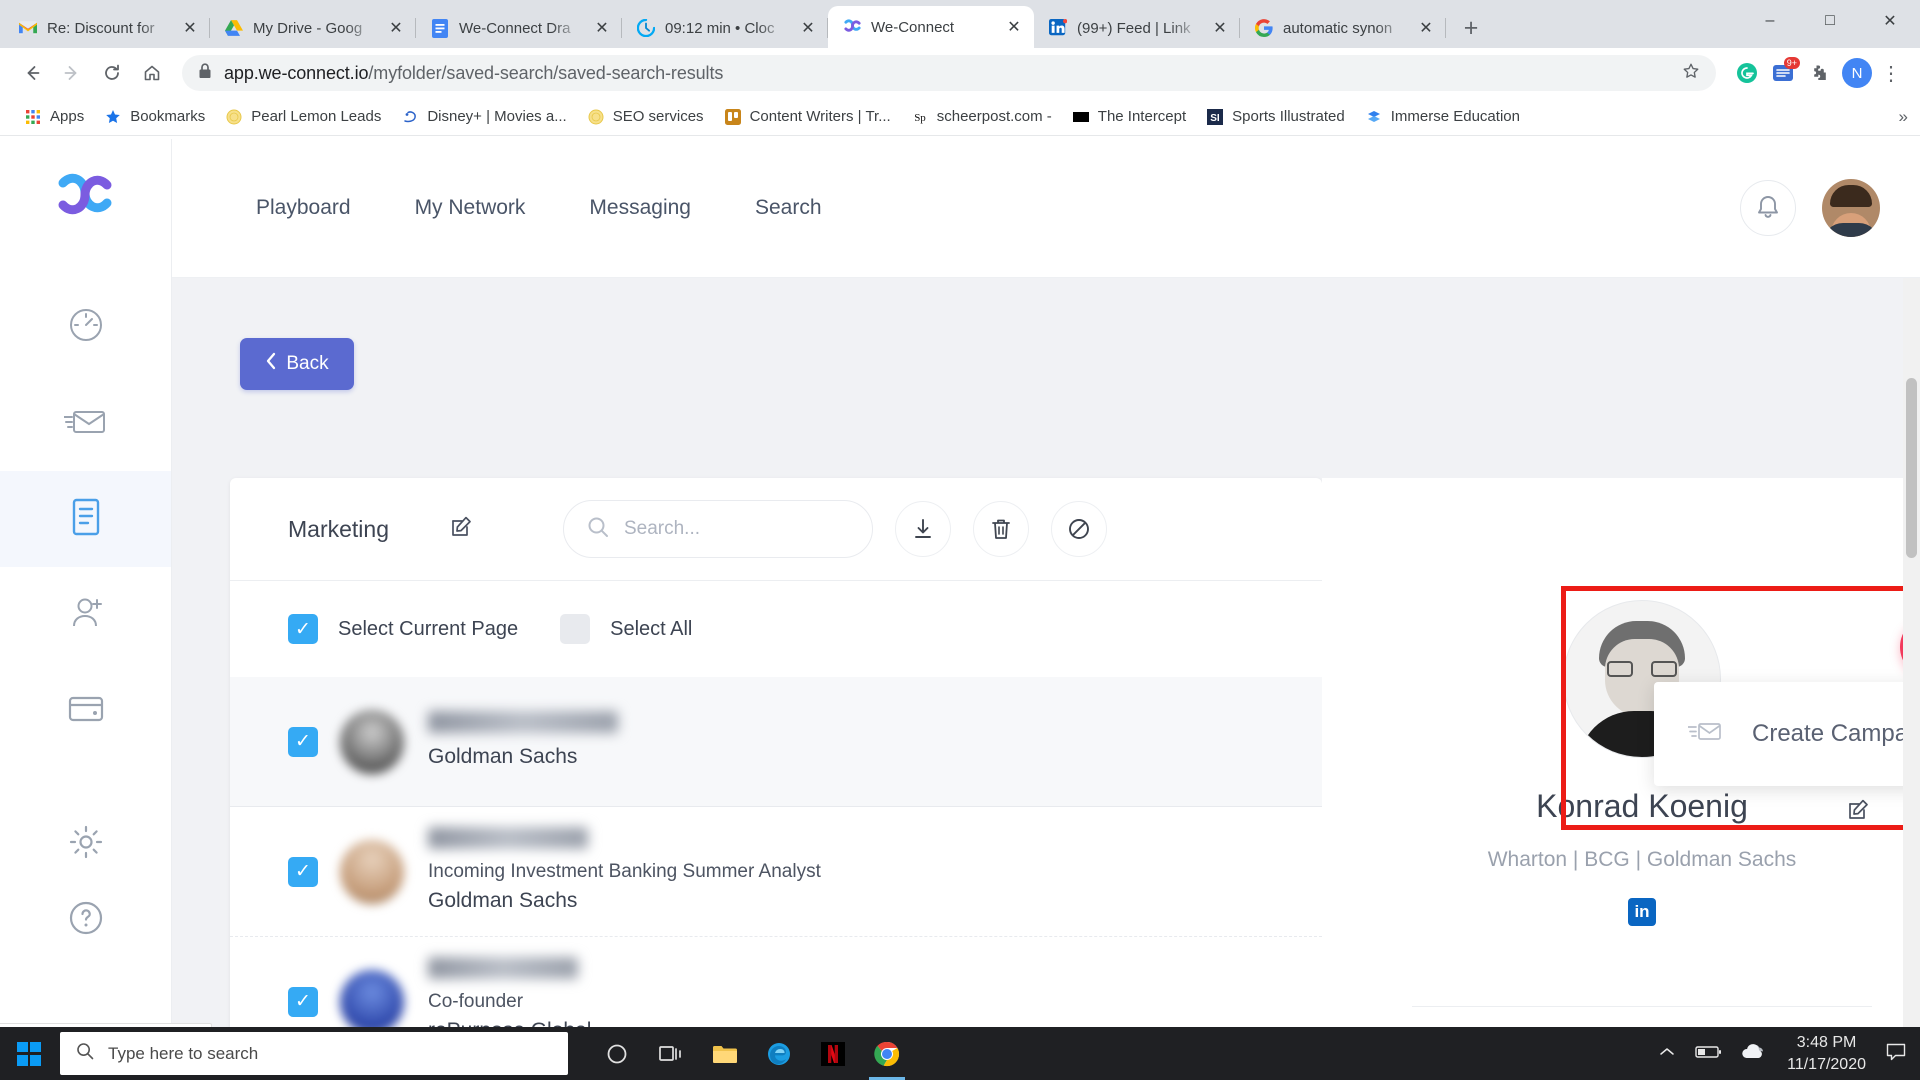 The height and width of the screenshot is (1080, 1920). I want to click on cortana-icon, so click(617, 1053).